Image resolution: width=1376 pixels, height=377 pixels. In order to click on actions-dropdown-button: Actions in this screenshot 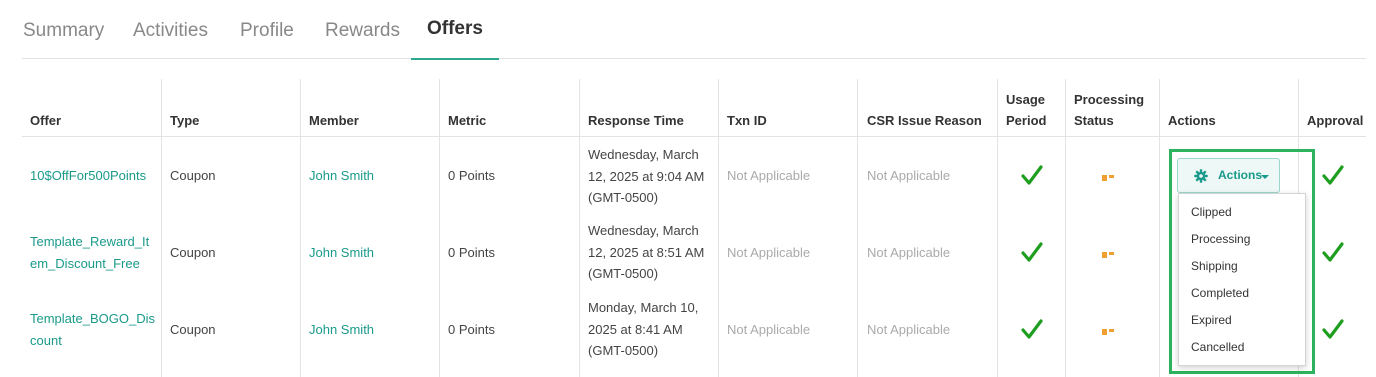, I will do `click(1228, 175)`.